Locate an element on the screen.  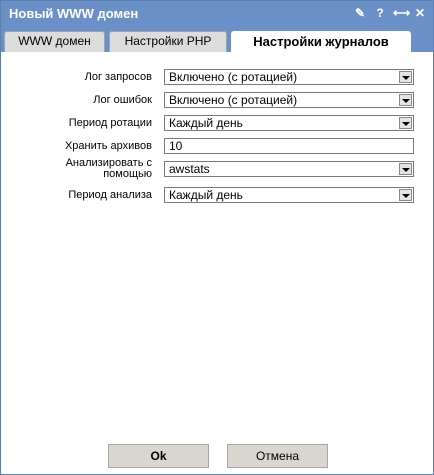
pin-icon: ✎ is located at coordinates (360, 13).